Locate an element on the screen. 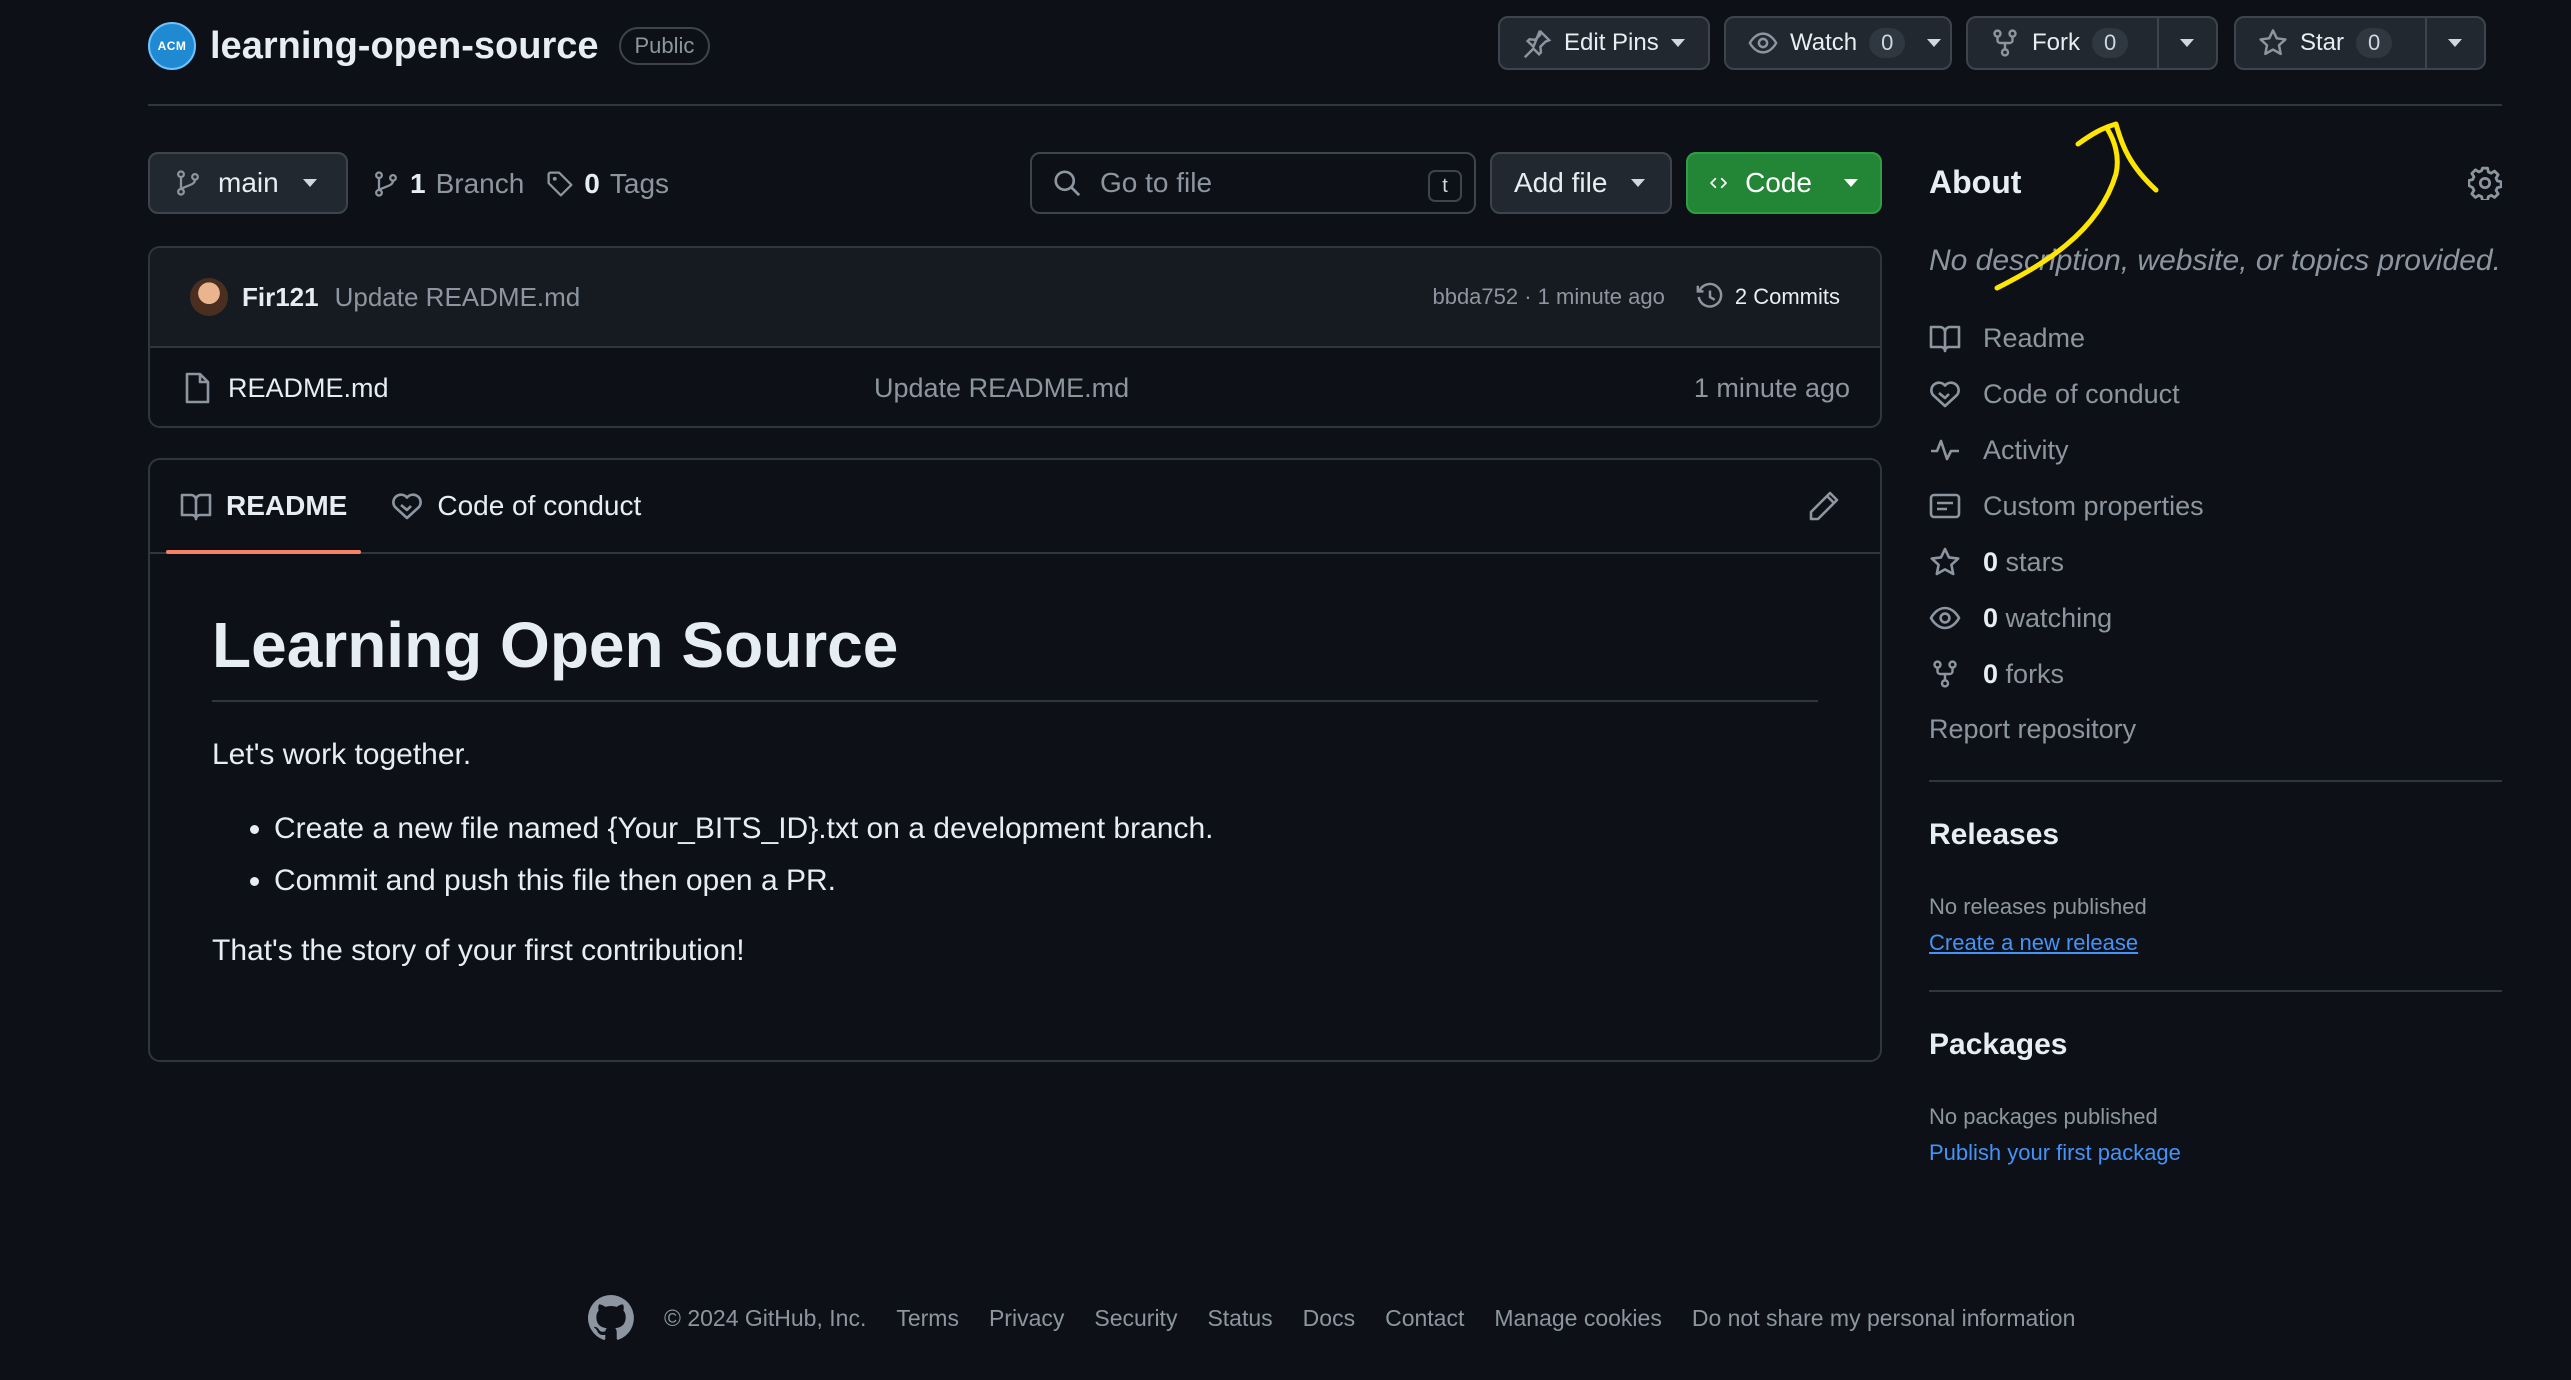 The width and height of the screenshot is (2571, 1380). commit-message: Update README.md is located at coordinates (458, 297).